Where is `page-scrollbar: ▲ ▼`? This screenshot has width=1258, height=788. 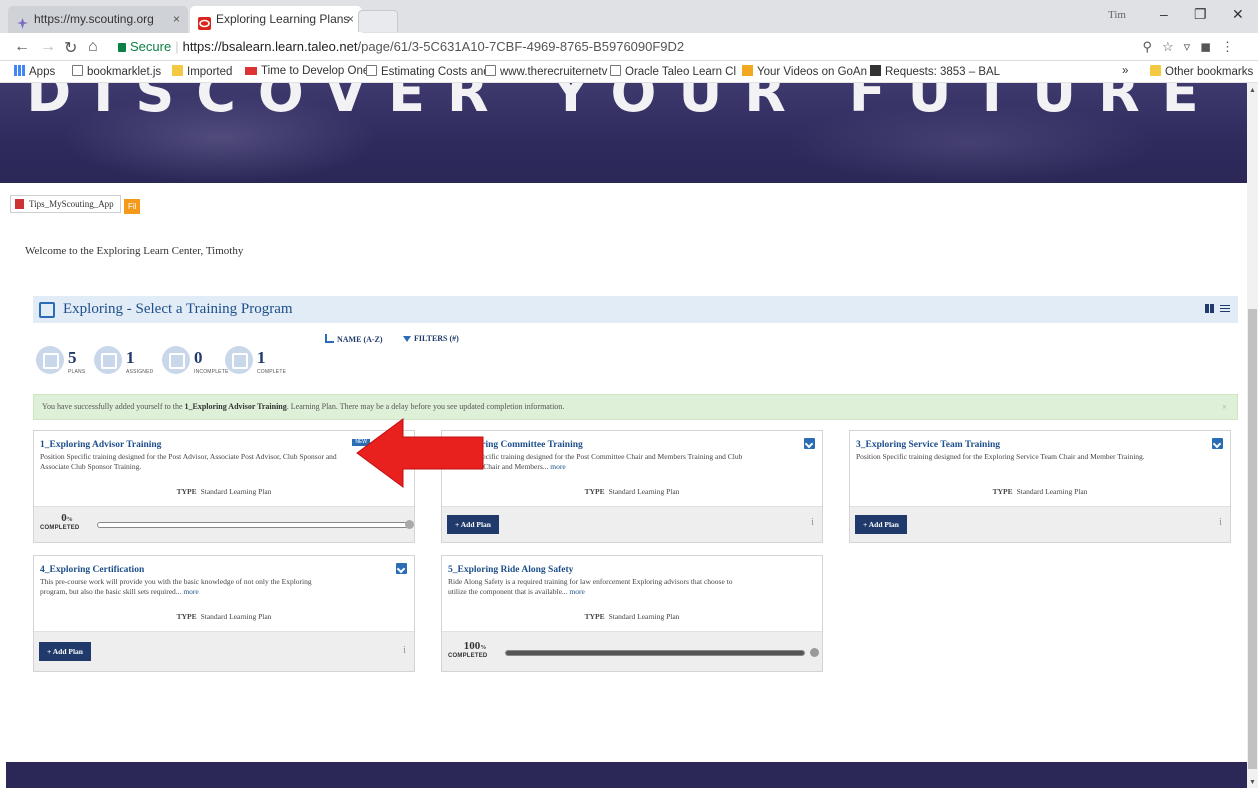 page-scrollbar: ▲ ▼ is located at coordinates (1252, 435).